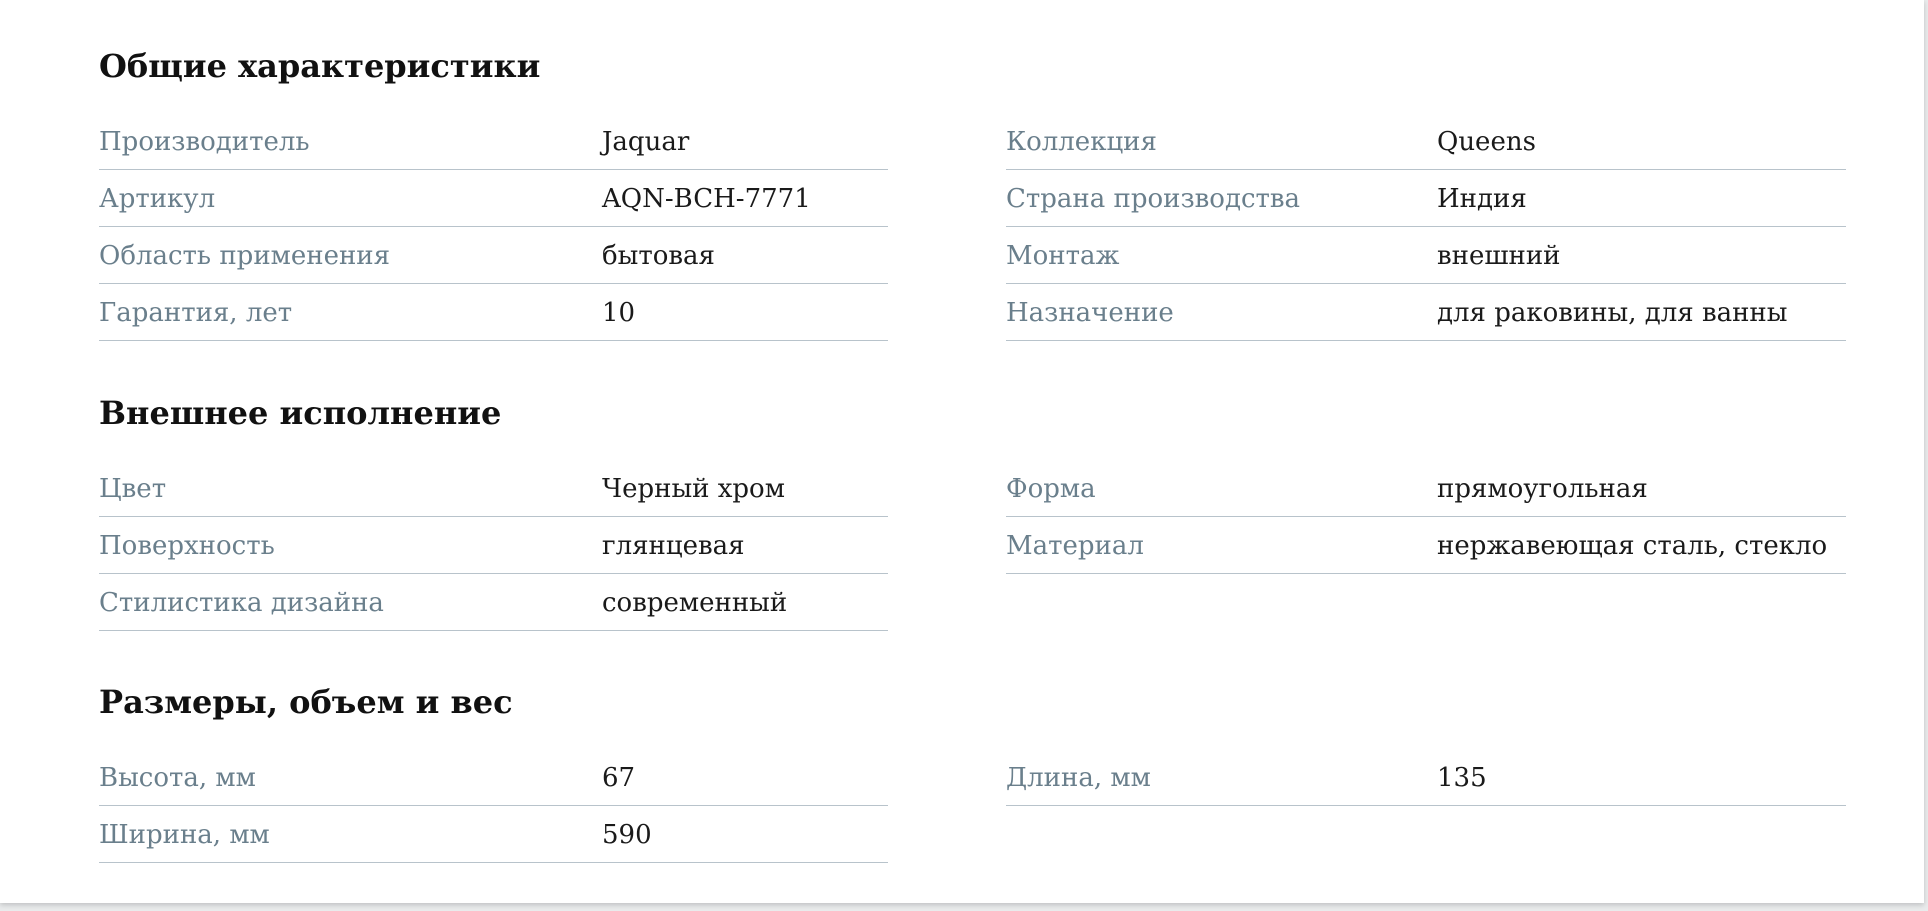 The image size is (1928, 911). What do you see at coordinates (493, 198) in the screenshot?
I see `spec-row: Артикул AQN-BCH-7771` at bounding box center [493, 198].